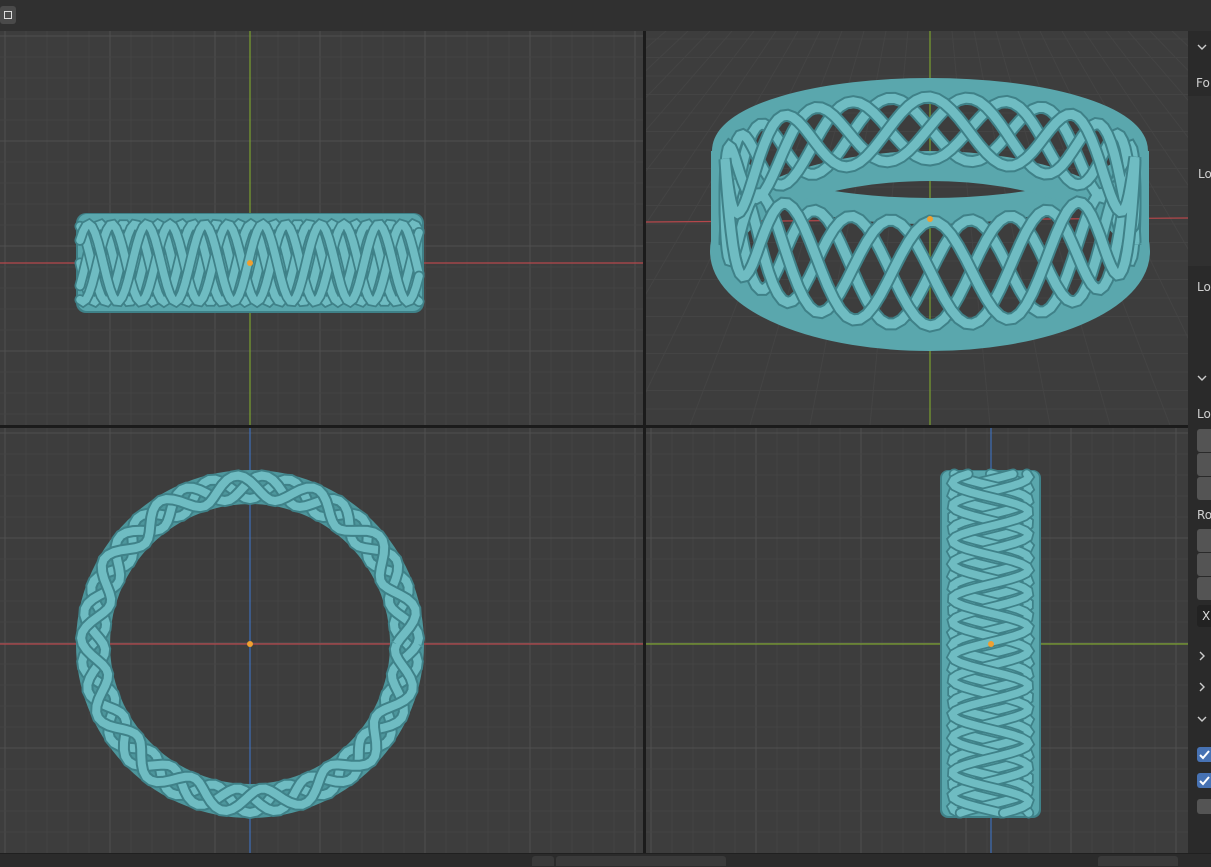  What do you see at coordinates (1204, 588) in the screenshot?
I see `rotation-z-field` at bounding box center [1204, 588].